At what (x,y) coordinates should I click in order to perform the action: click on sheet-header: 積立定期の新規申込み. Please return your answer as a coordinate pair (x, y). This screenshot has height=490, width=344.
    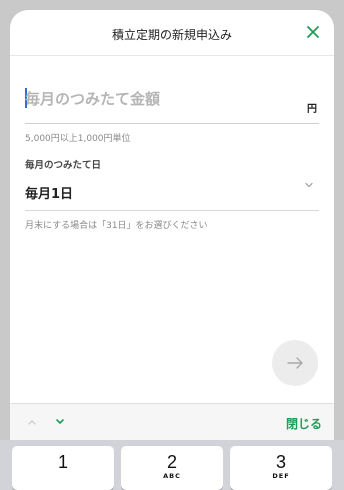
    Looking at the image, I should click on (172, 33).